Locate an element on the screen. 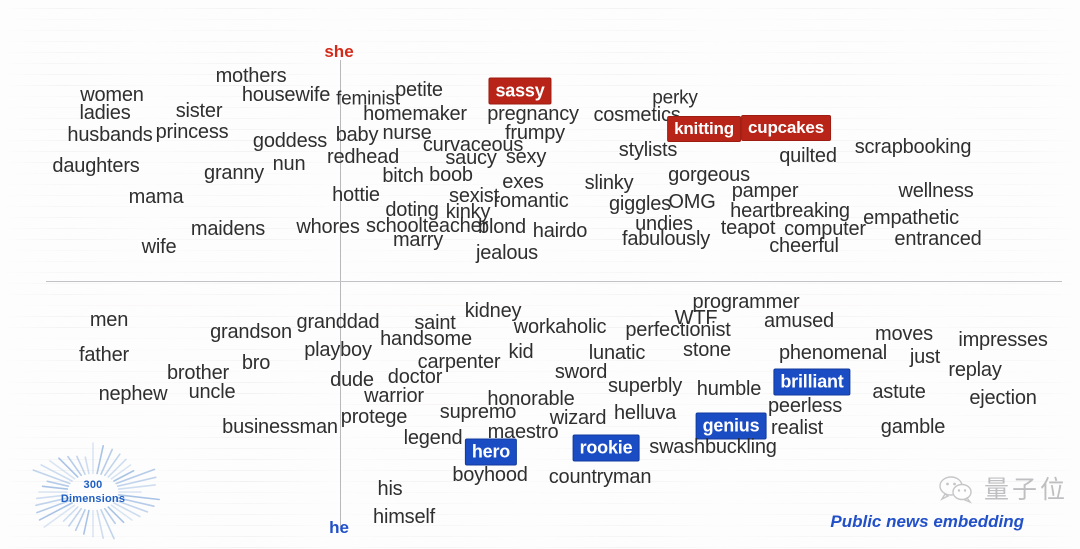 This screenshot has width=1080, height=549. word-point: amused is located at coordinates (799, 321).